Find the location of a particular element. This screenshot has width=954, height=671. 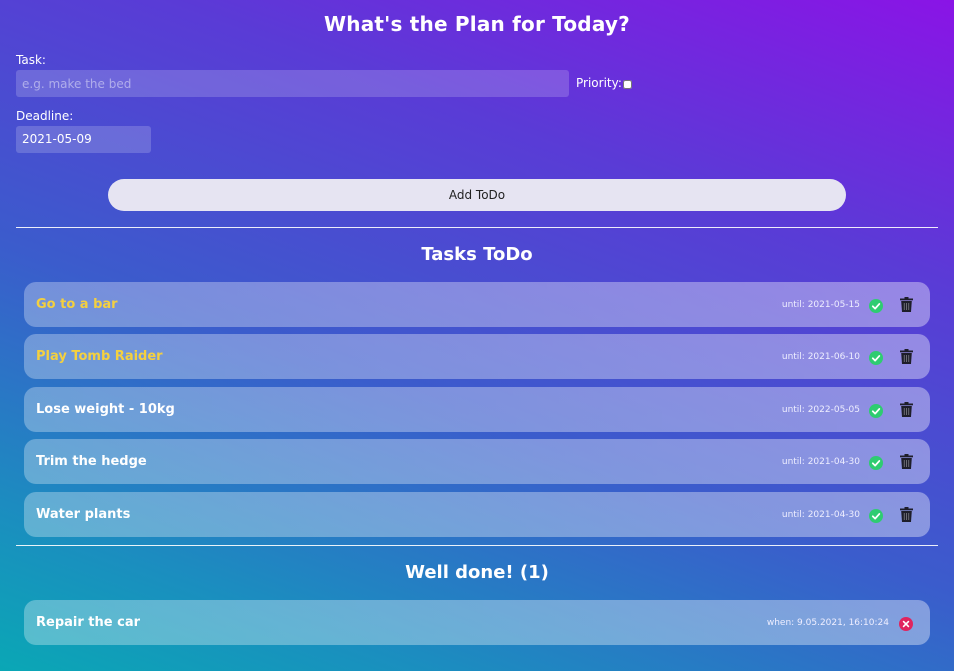

done-section-title: Well done! (1) is located at coordinates (477, 572).